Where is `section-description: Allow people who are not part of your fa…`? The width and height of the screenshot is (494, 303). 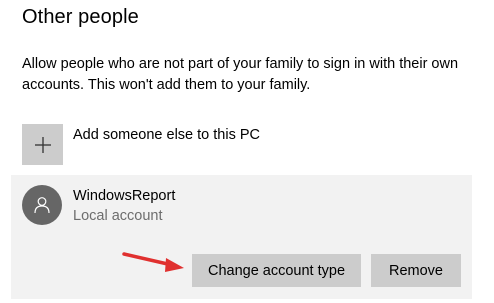
section-description: Allow people who are not part of your fa… is located at coordinates (240, 74).